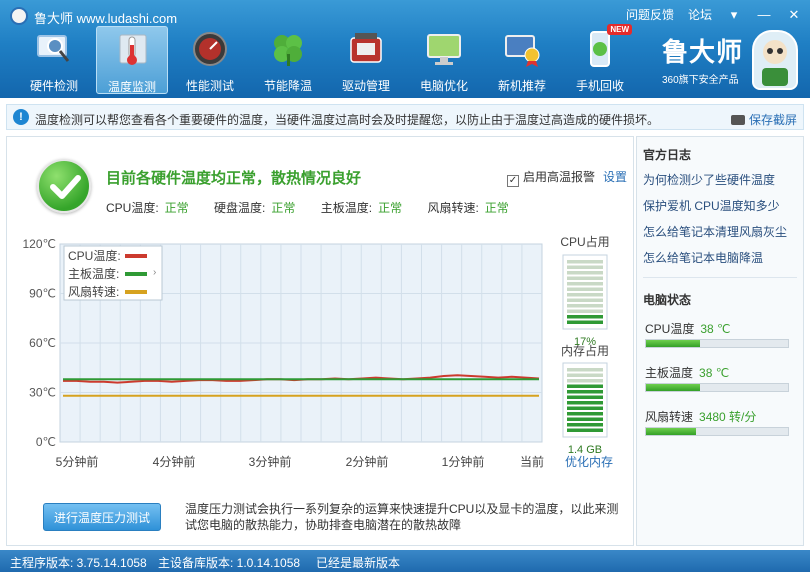 The width and height of the screenshot is (810, 580). What do you see at coordinates (700, 14) in the screenshot?
I see `forum-link: 论坛` at bounding box center [700, 14].